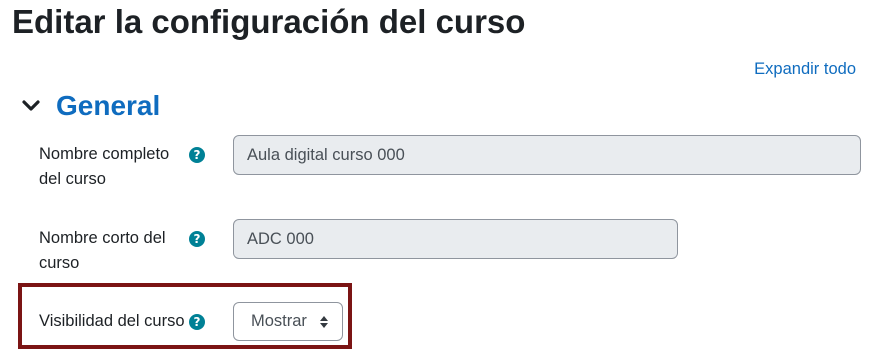 This screenshot has height=353, width=893. I want to click on section-title: General, so click(108, 105).